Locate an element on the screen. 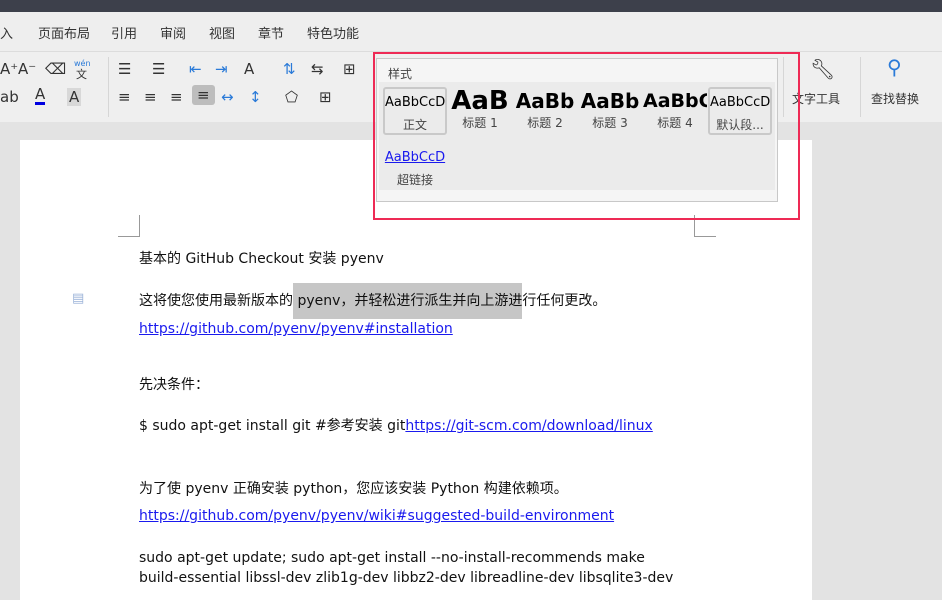  link: https://git-scm.com/download/linux is located at coordinates (528, 426).